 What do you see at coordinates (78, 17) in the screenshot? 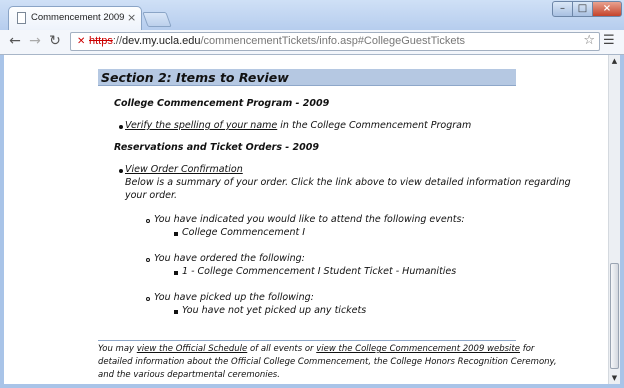
I see `tab-title: Commencement 2009` at bounding box center [78, 17].